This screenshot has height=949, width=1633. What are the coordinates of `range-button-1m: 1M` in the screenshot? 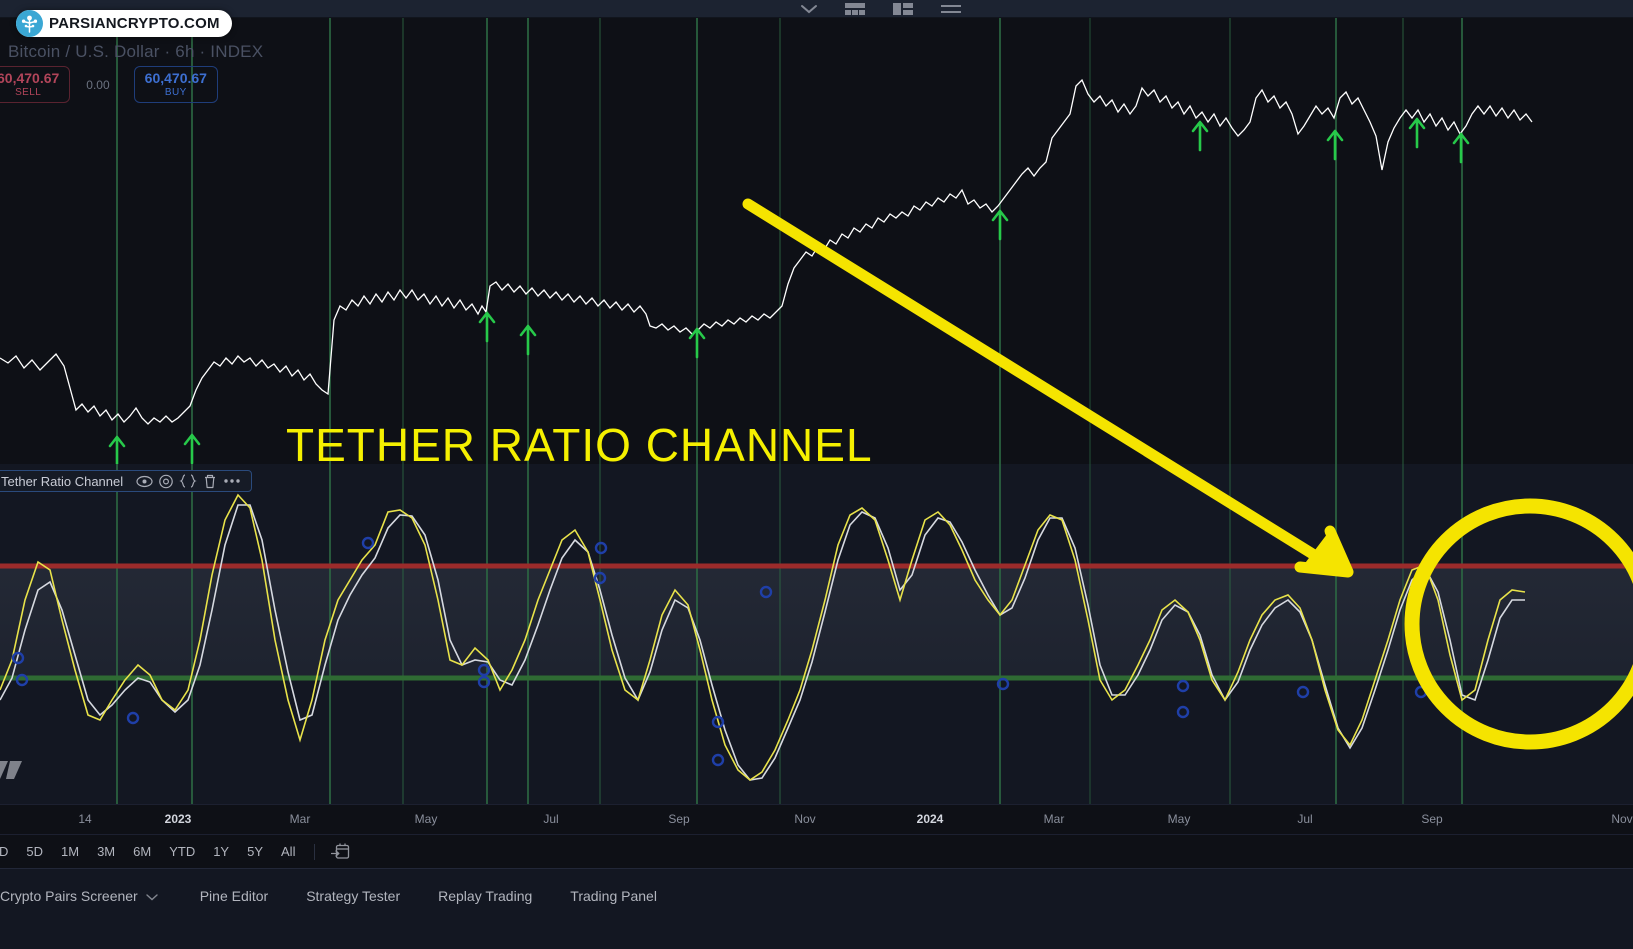 It's located at (70, 851).